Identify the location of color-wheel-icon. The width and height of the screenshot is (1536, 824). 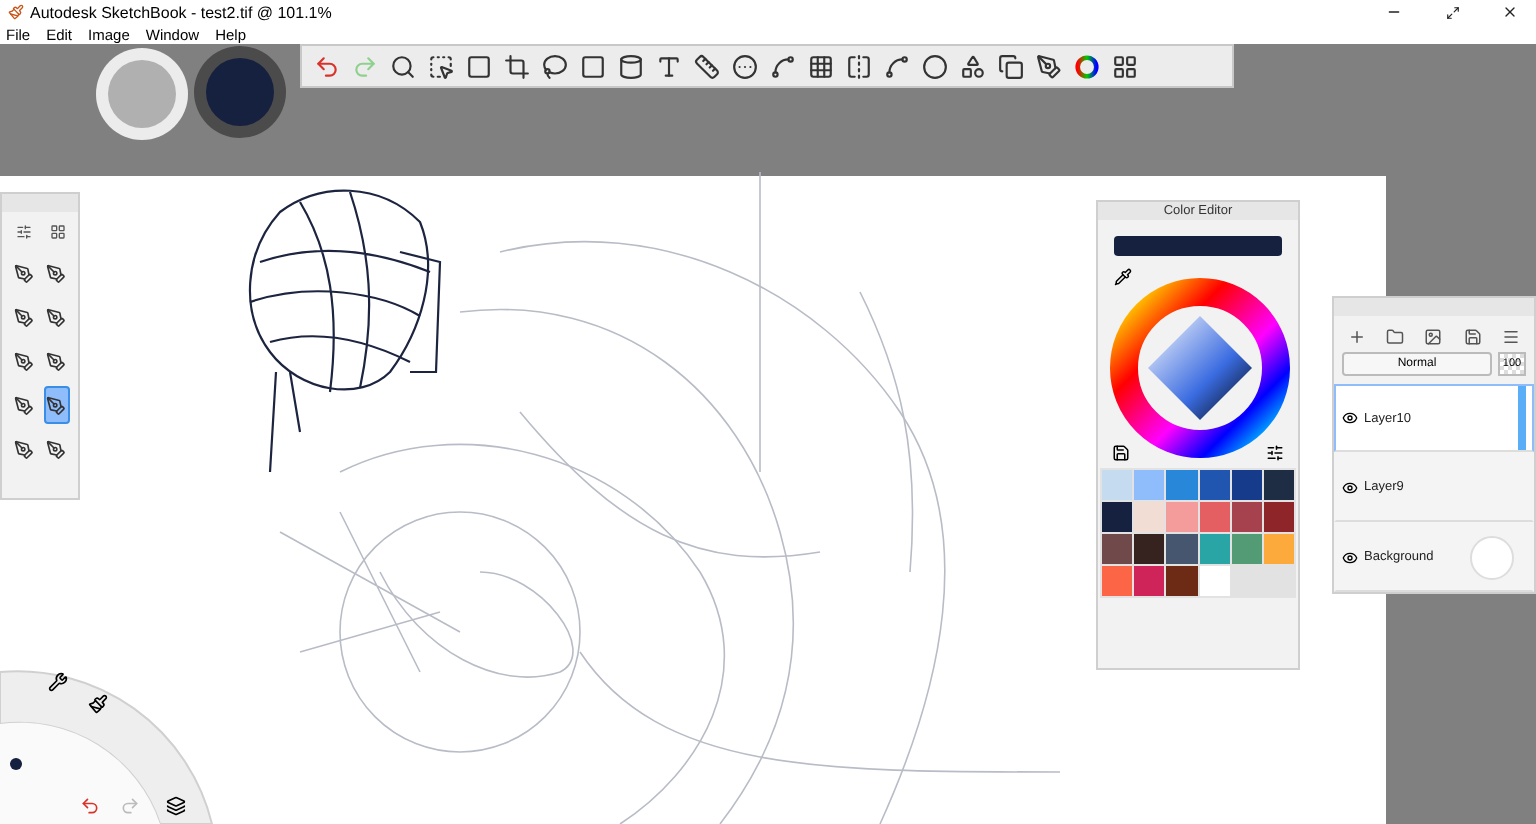
(1087, 66).